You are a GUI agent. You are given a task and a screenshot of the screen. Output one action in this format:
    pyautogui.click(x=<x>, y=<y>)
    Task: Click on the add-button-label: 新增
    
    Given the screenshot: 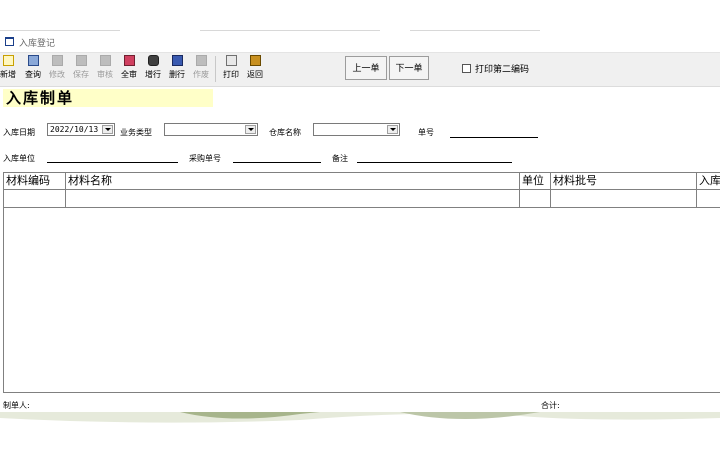 What is the action you would take?
    pyautogui.click(x=8, y=74)
    